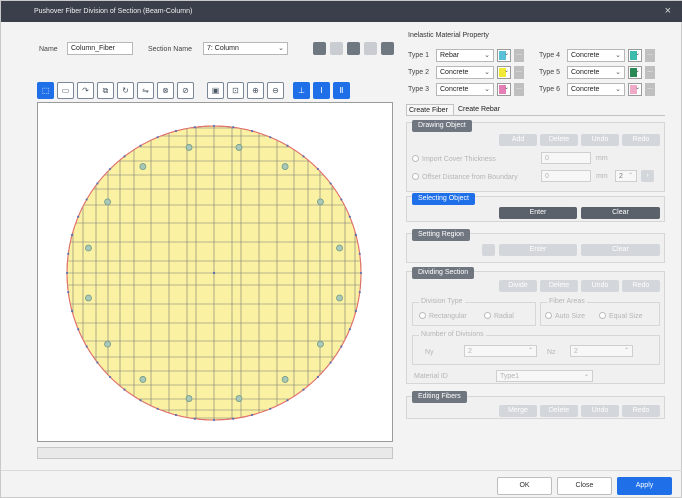  I want to click on material-type-2-dropdown: Concrete ⌄, so click(465, 72).